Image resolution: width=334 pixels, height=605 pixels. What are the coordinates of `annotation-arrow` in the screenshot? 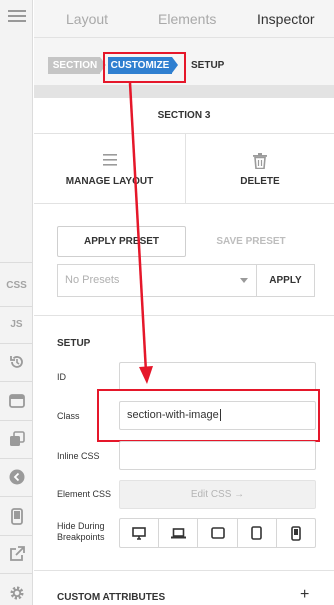 It's located at (140, 233).